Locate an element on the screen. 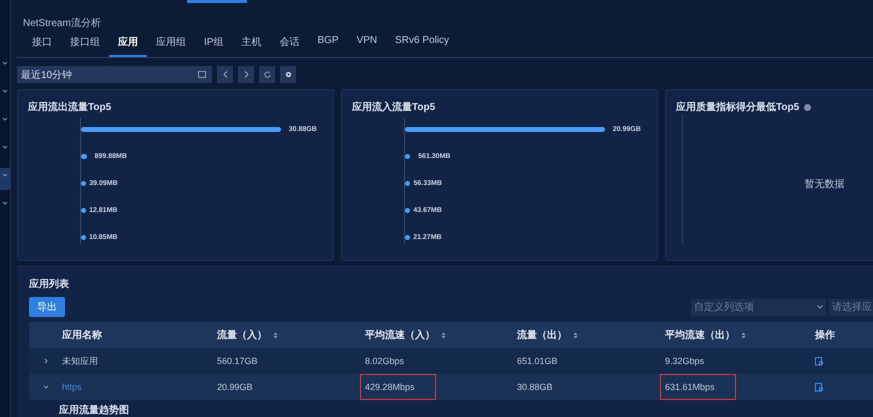 Image resolution: width=873 pixels, height=417 pixels. column-header: 平均流速（出） is located at coordinates (700, 335).